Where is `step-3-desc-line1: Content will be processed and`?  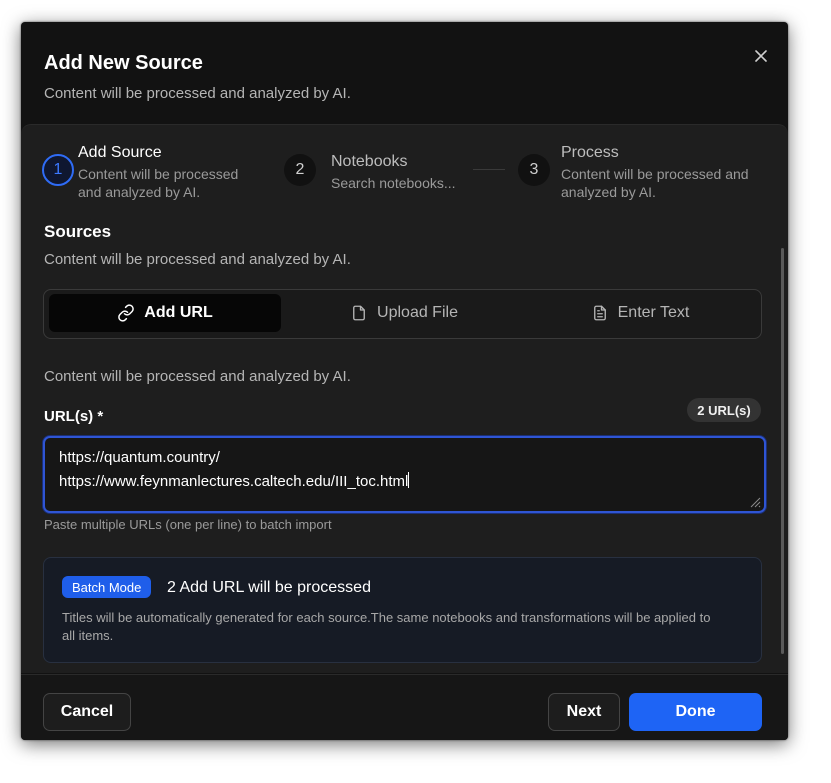
step-3-desc-line1: Content will be processed and is located at coordinates (655, 174).